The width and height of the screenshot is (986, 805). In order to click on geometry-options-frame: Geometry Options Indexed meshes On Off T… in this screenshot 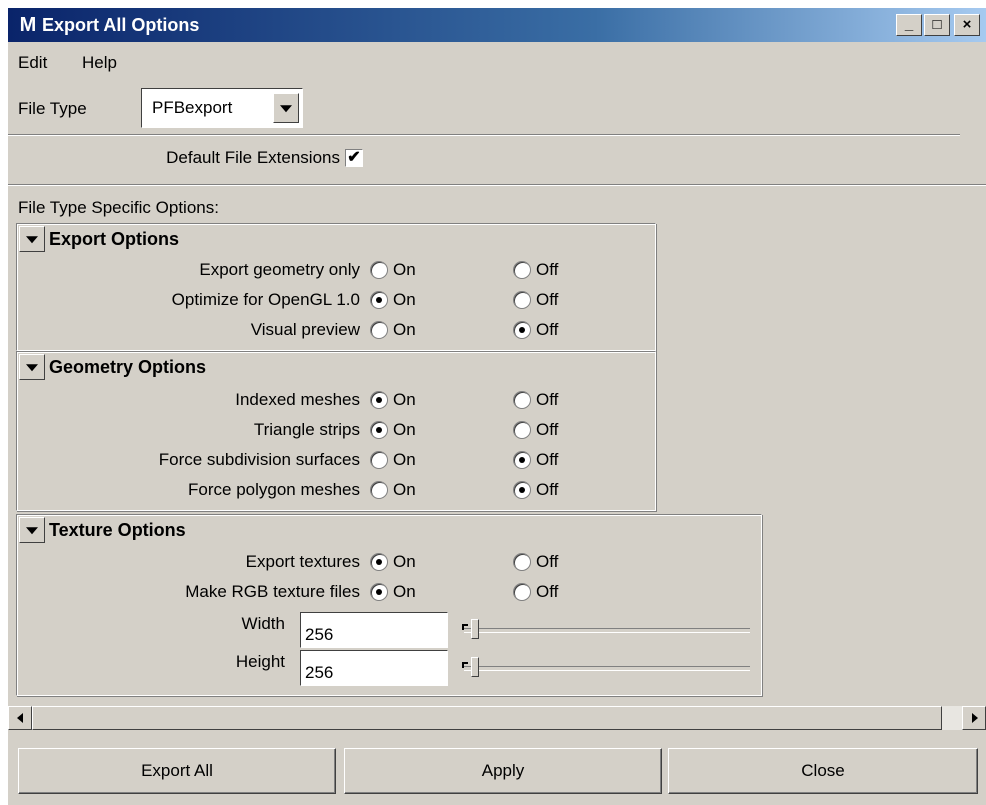, I will do `click(336, 431)`.